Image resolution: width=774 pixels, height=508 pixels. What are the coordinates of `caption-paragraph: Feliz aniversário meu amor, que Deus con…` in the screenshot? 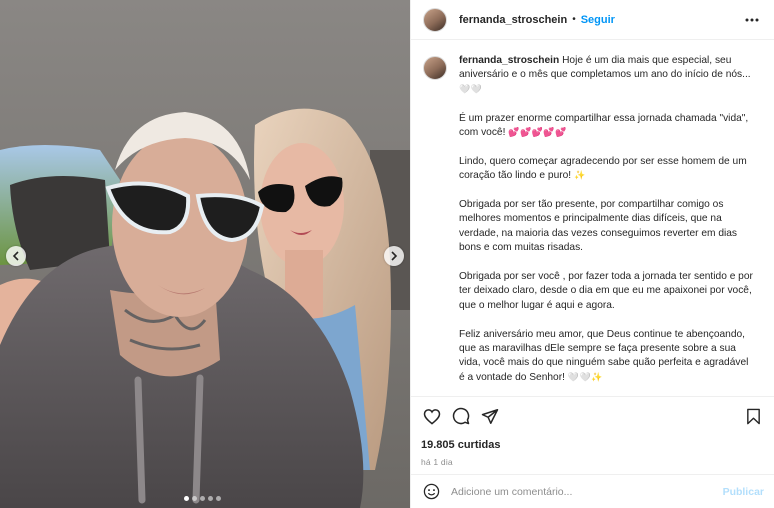 It's located at (607, 357).